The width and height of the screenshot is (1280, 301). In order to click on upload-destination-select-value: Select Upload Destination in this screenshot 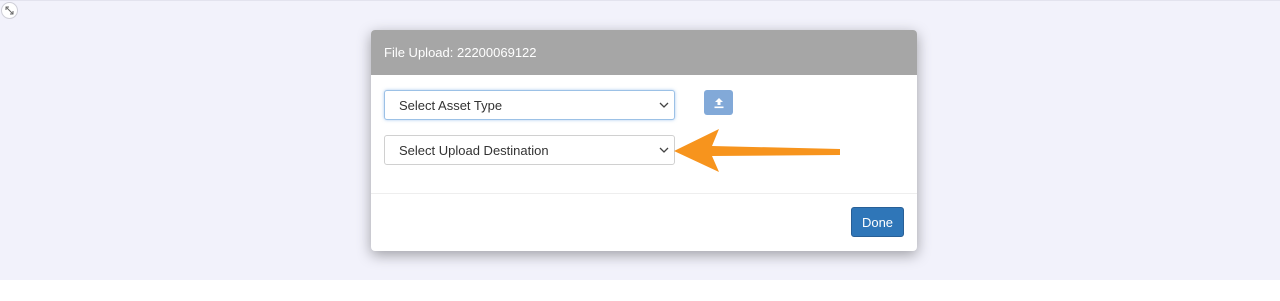, I will do `click(474, 150)`.